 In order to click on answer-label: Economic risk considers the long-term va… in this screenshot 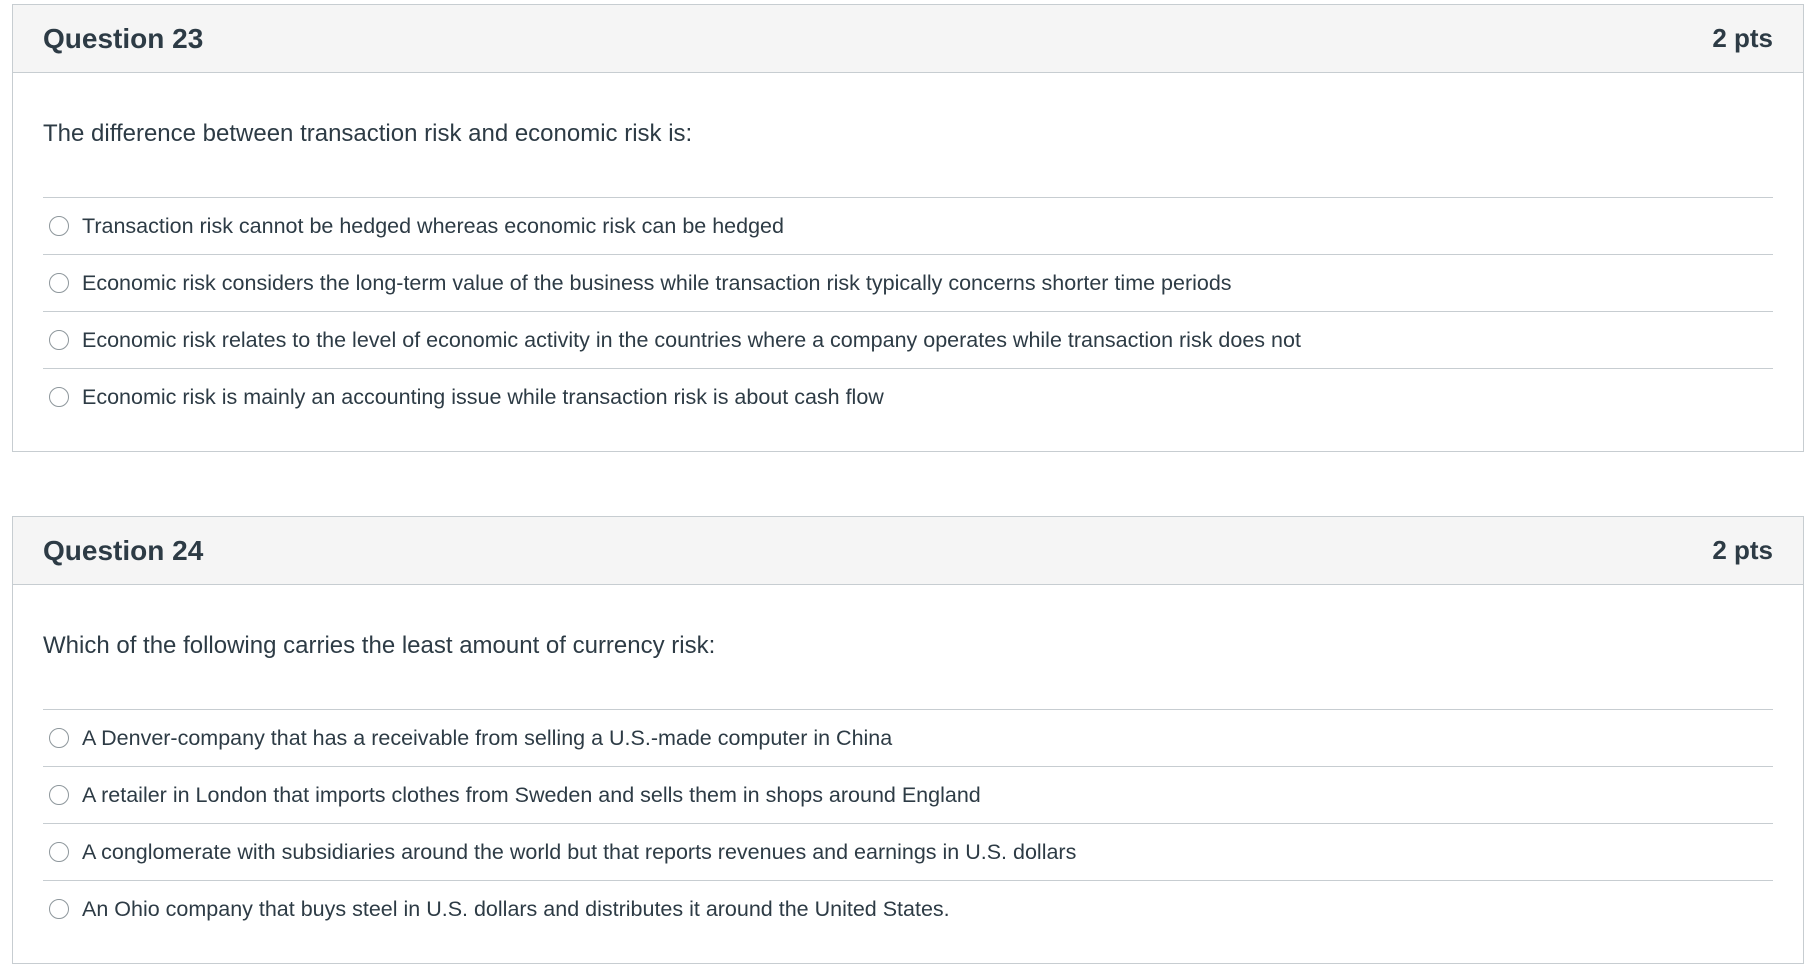, I will do `click(657, 283)`.